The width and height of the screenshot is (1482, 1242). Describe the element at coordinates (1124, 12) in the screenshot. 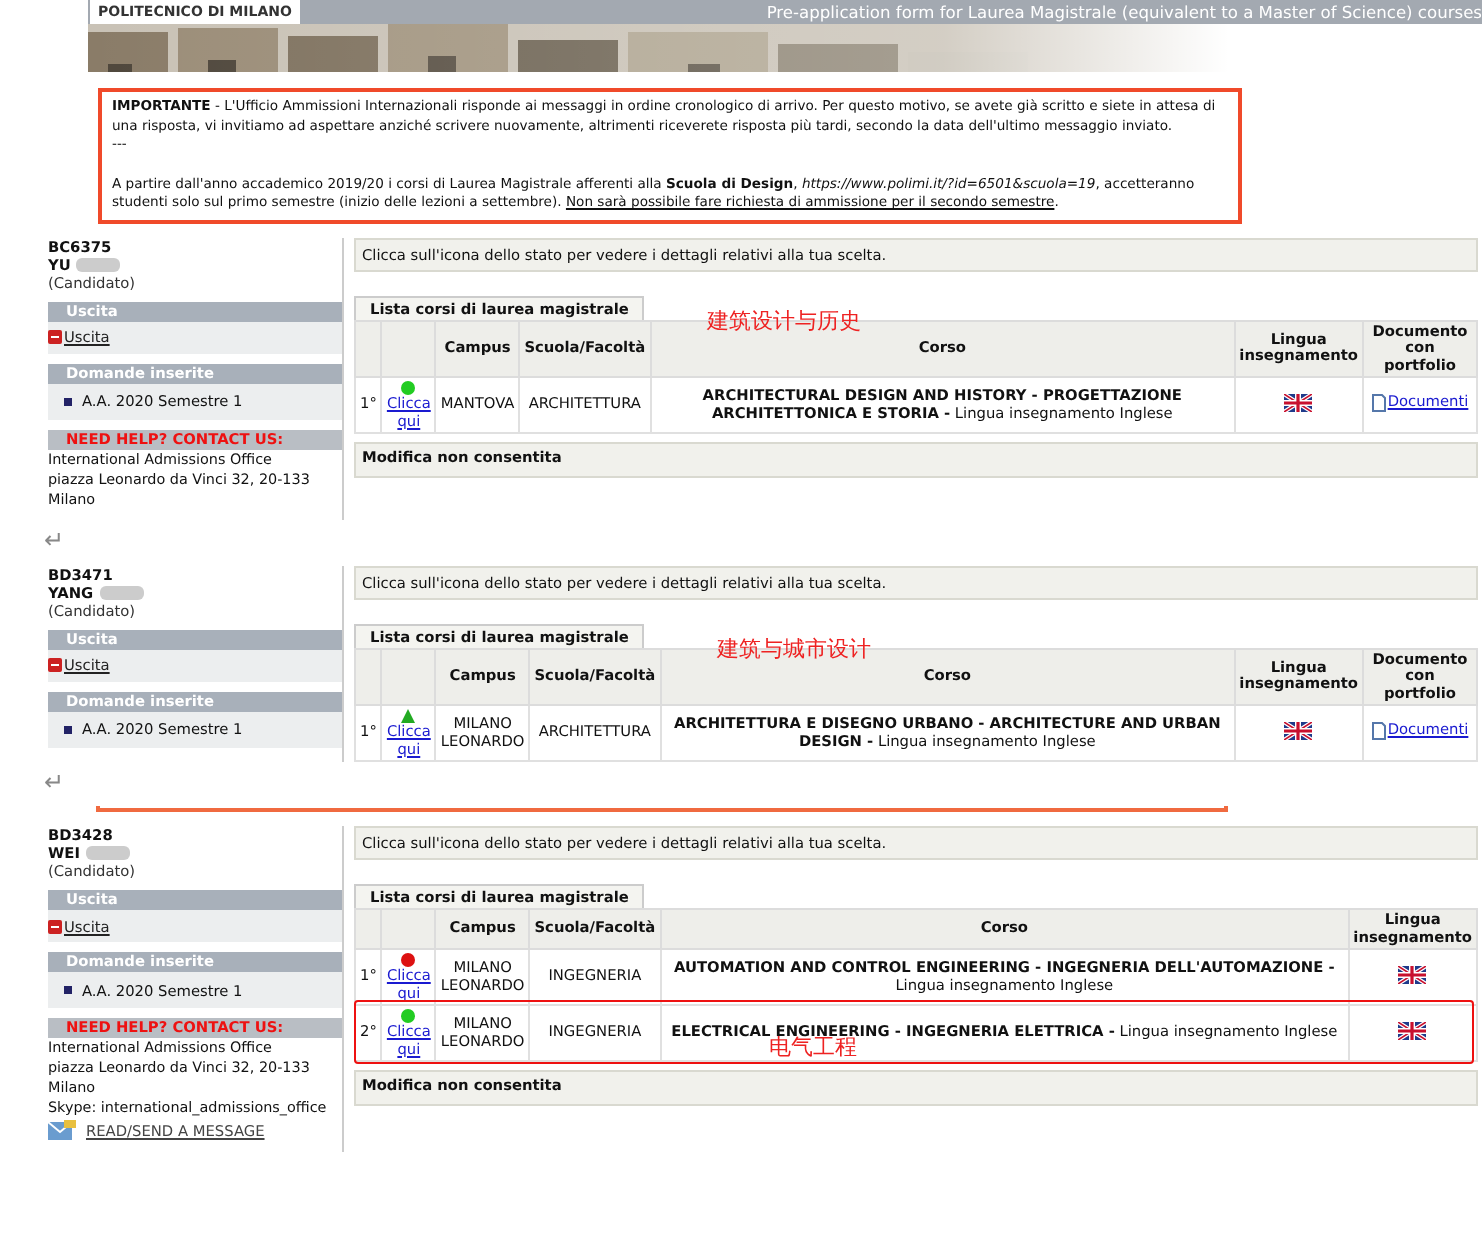

I see `form-title: Pre-application form for Laurea Magistrale (equivalent to a Master of Science) courses` at that location.